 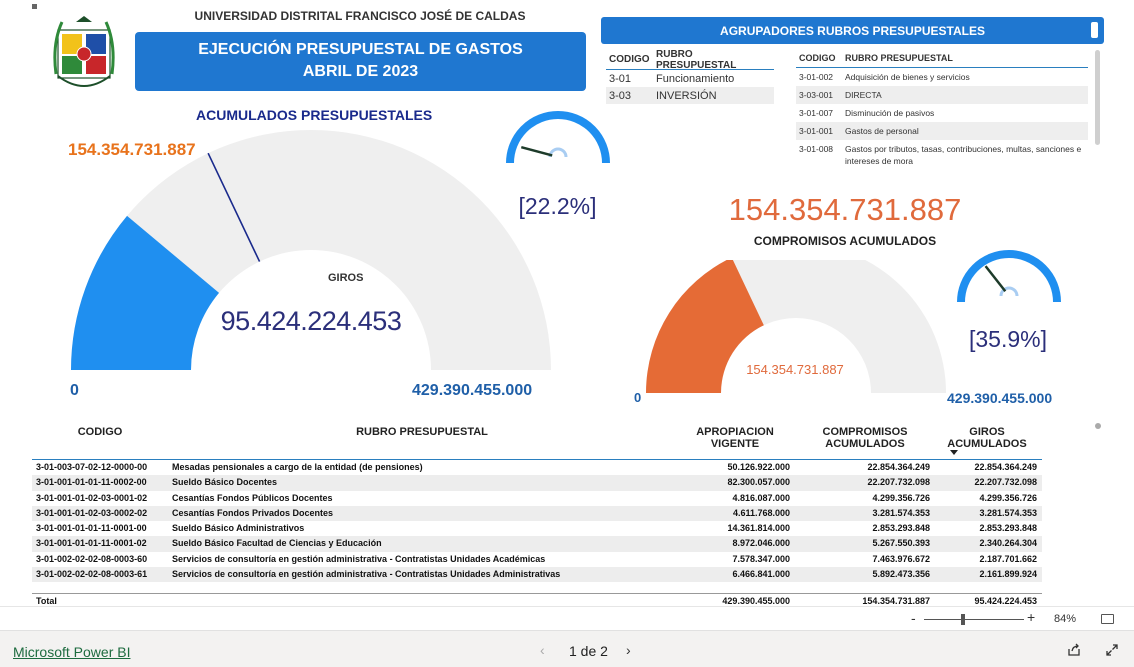 I want to click on row-giro: 2.161.899.924, so click(x=1008, y=574).